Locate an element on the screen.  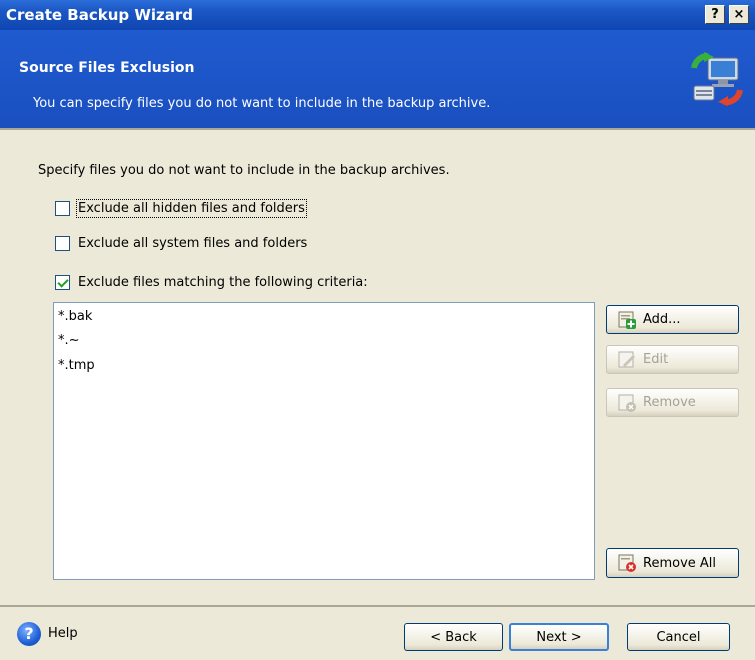
remove-all-icon is located at coordinates (627, 563).